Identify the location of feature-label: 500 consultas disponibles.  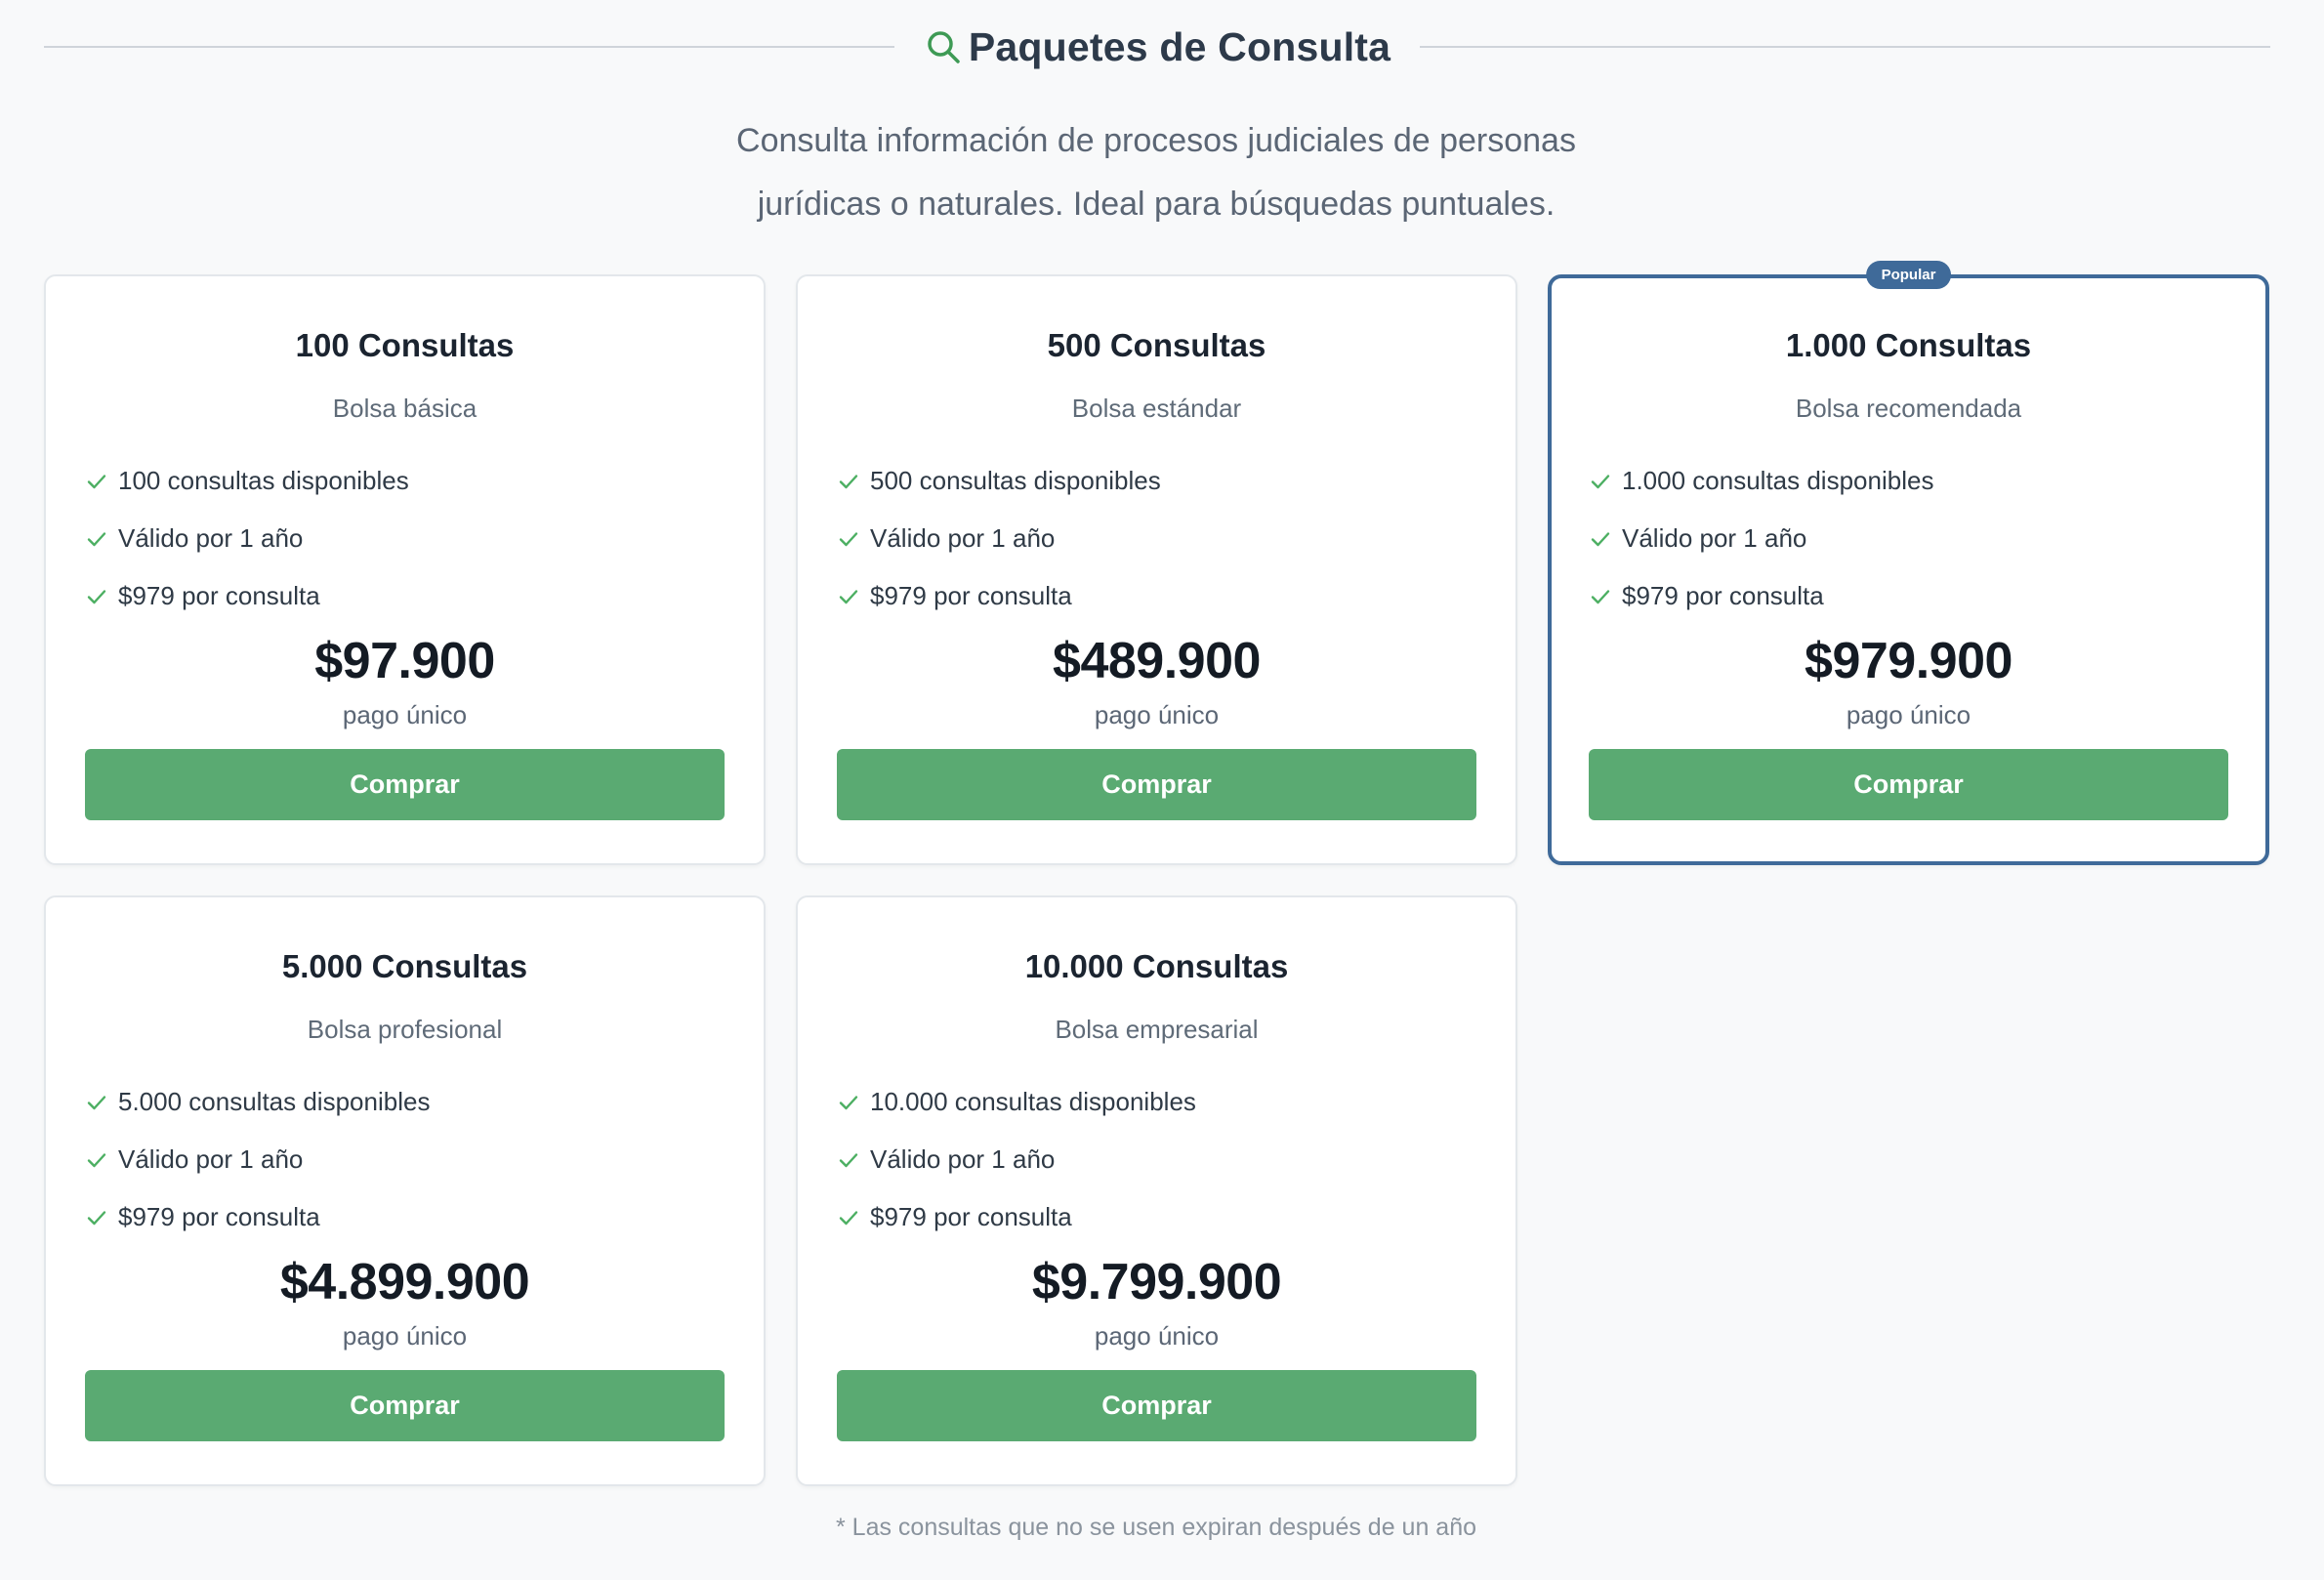
(1015, 480).